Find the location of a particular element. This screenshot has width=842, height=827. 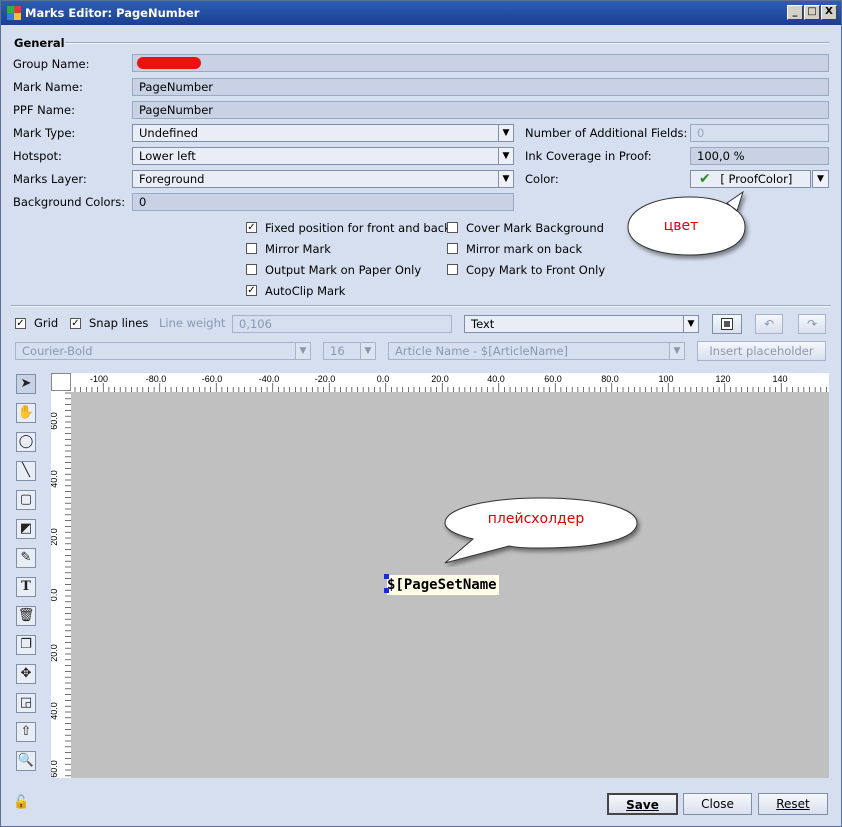

placeholder-value: Article Name - $[ArticleName] is located at coordinates (482, 351).